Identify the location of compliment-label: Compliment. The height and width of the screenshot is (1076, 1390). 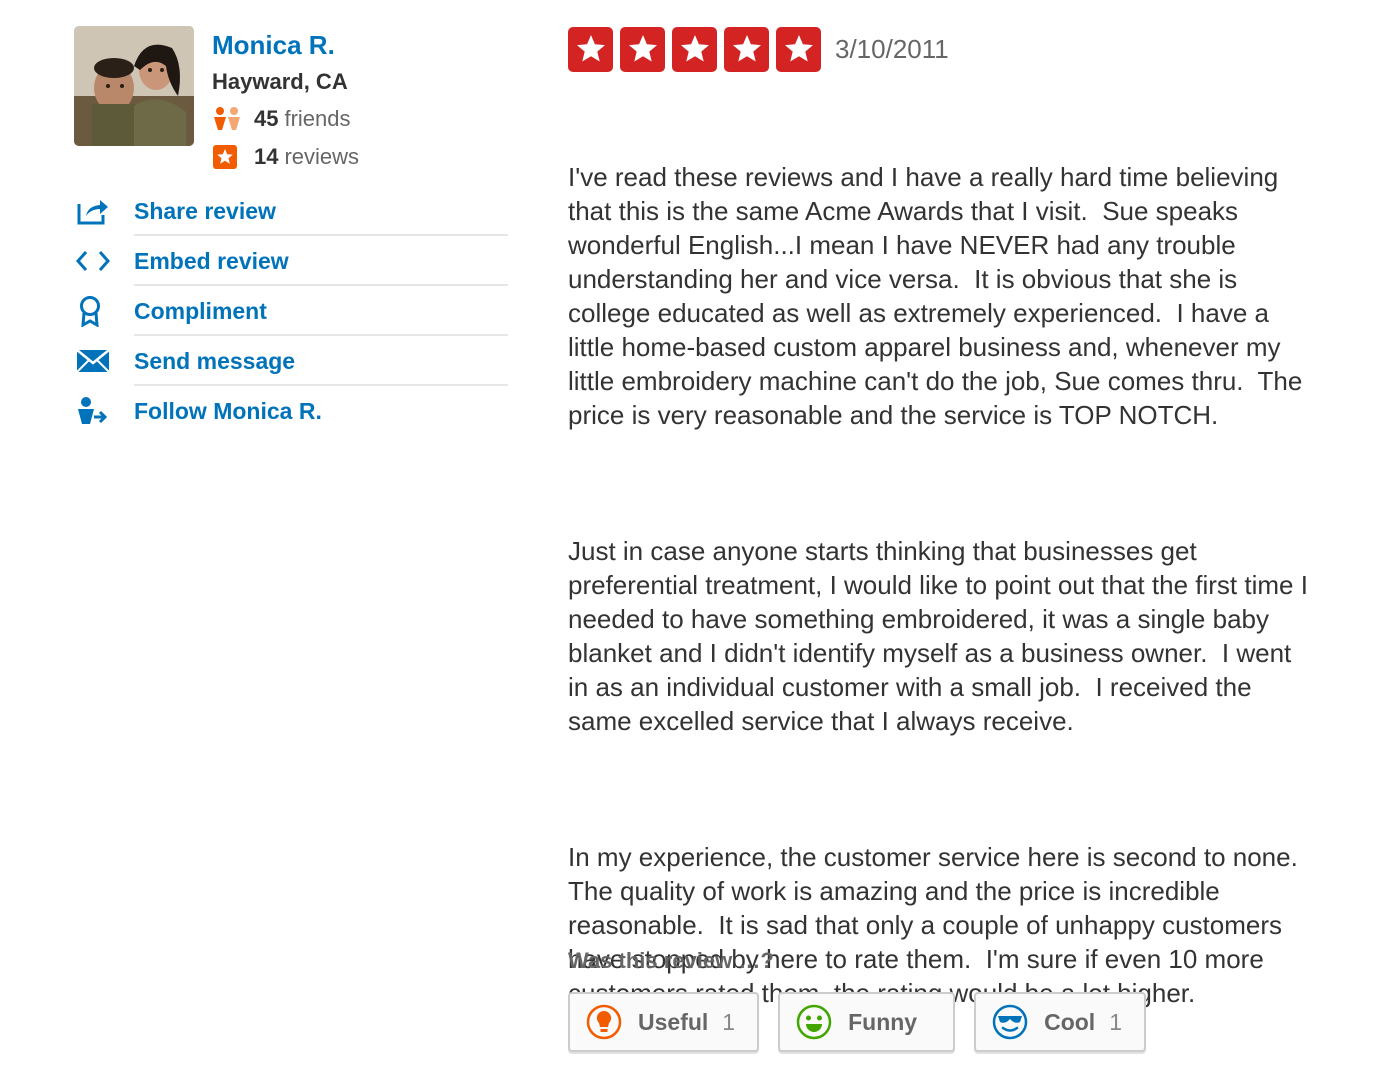
(200, 310).